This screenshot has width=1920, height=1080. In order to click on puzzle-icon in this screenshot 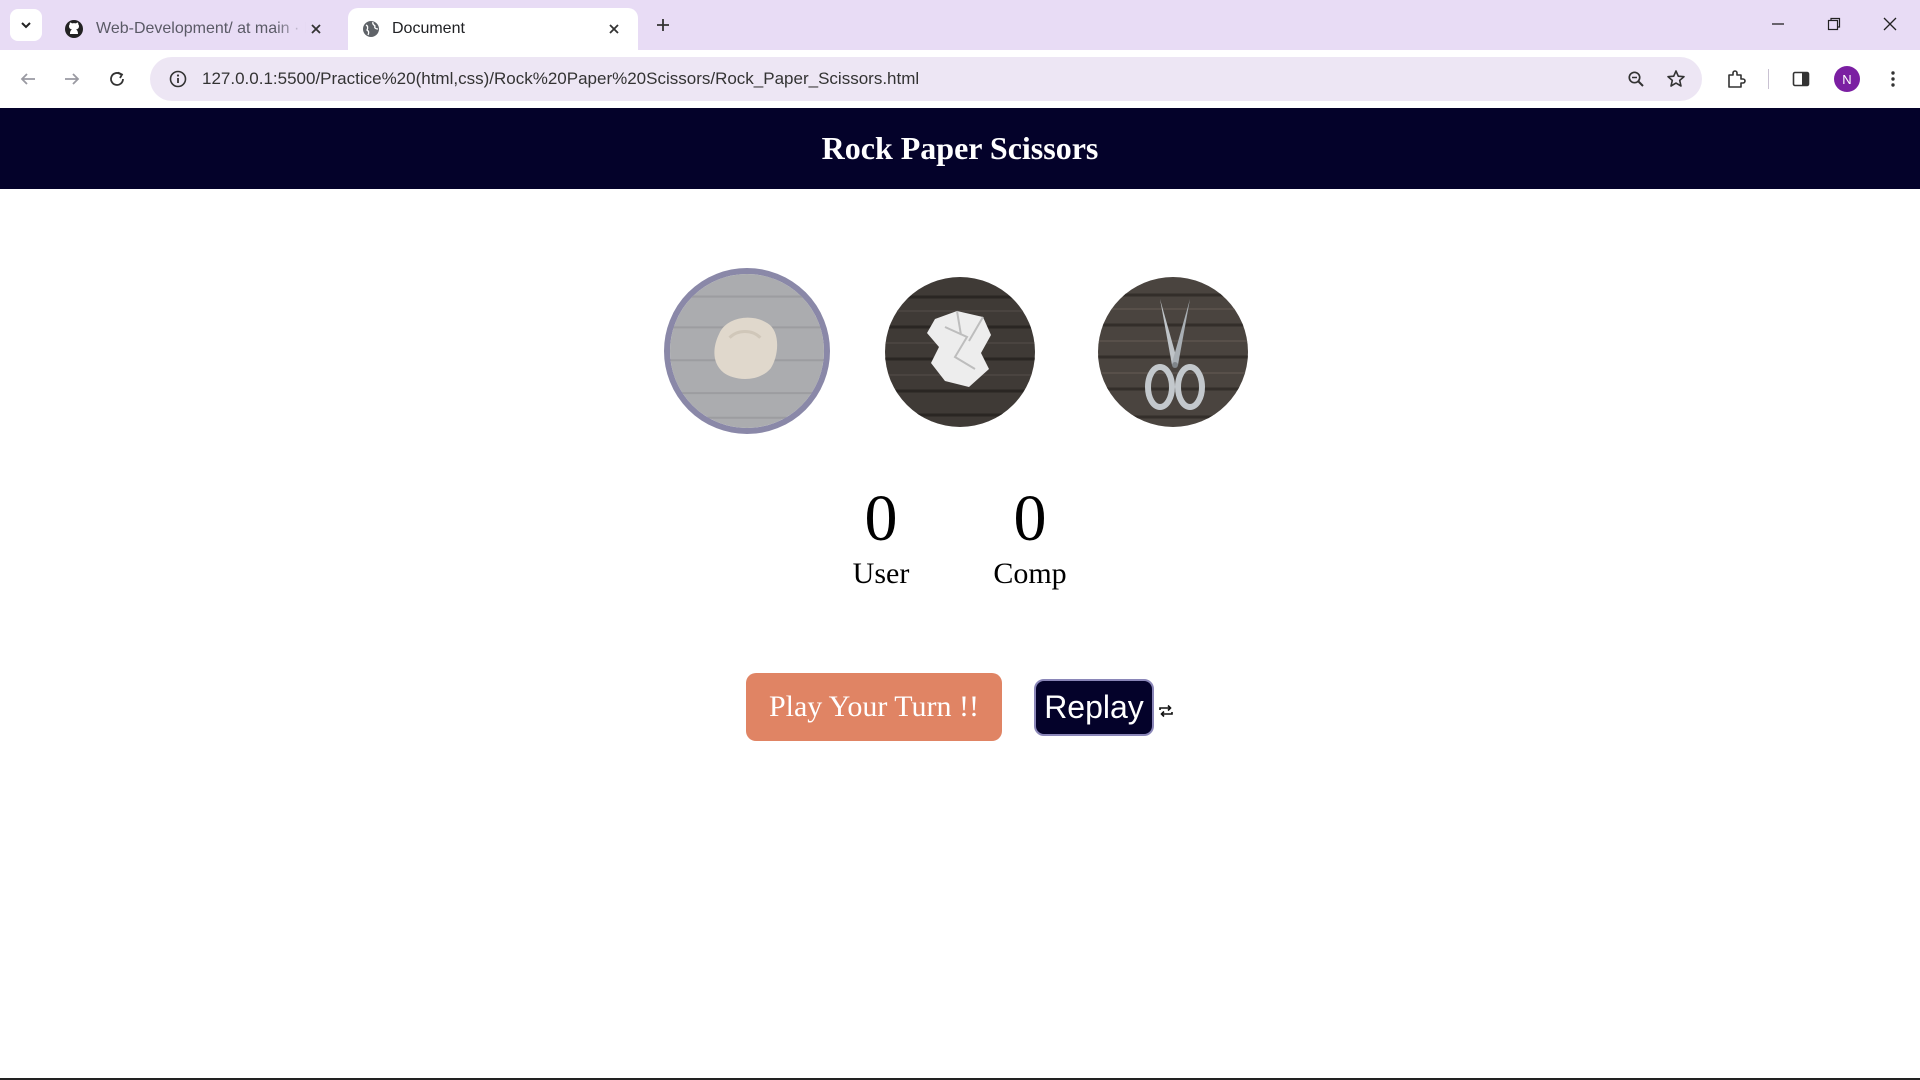, I will do `click(1737, 79)`.